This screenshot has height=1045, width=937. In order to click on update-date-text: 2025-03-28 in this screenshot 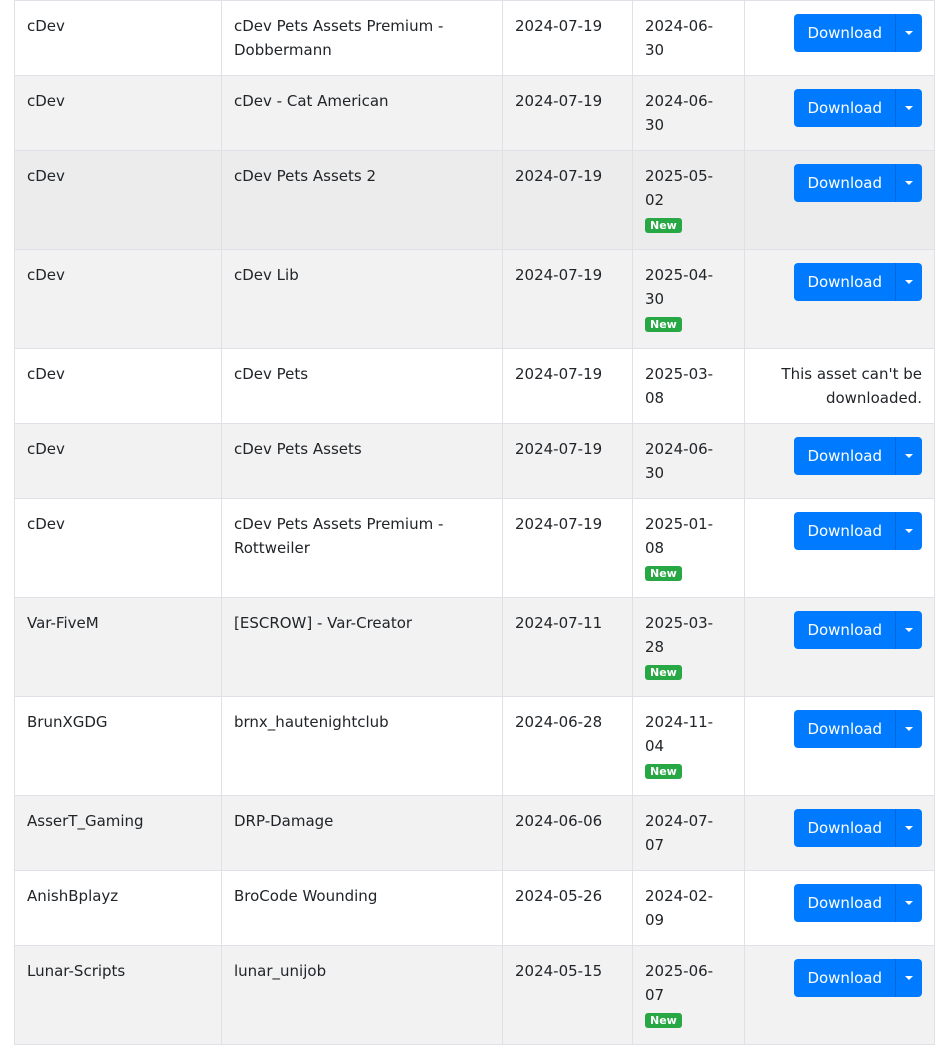, I will do `click(679, 635)`.